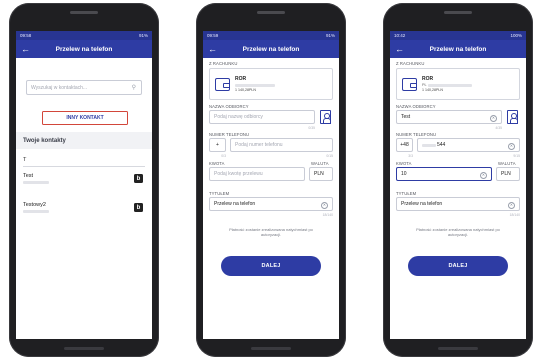  Describe the element at coordinates (85, 118) in the screenshot. I see `other-contact-button: INNY KONTAKT` at that location.